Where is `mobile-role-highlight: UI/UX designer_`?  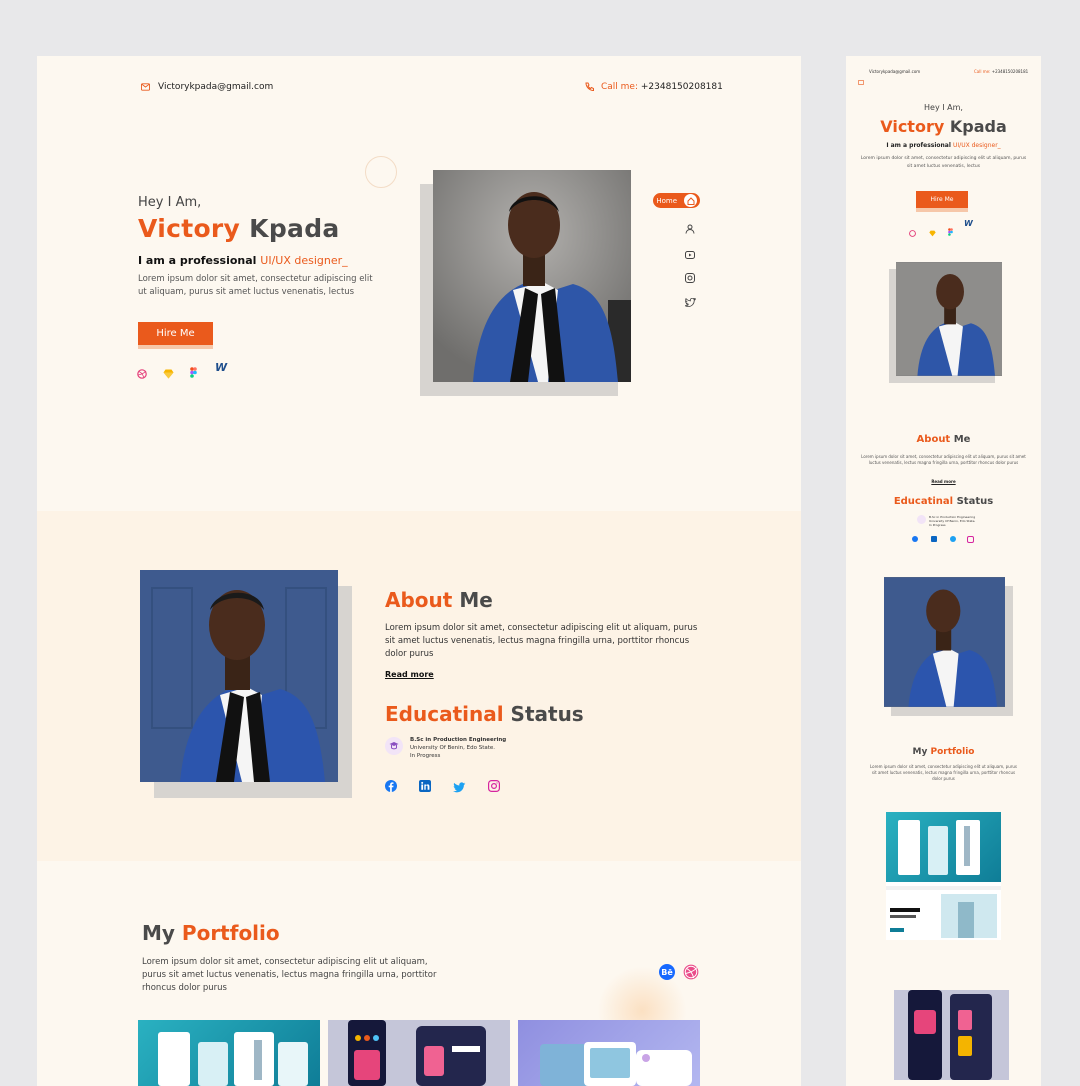
mobile-role-highlight: UI/UX designer_ is located at coordinates (977, 145).